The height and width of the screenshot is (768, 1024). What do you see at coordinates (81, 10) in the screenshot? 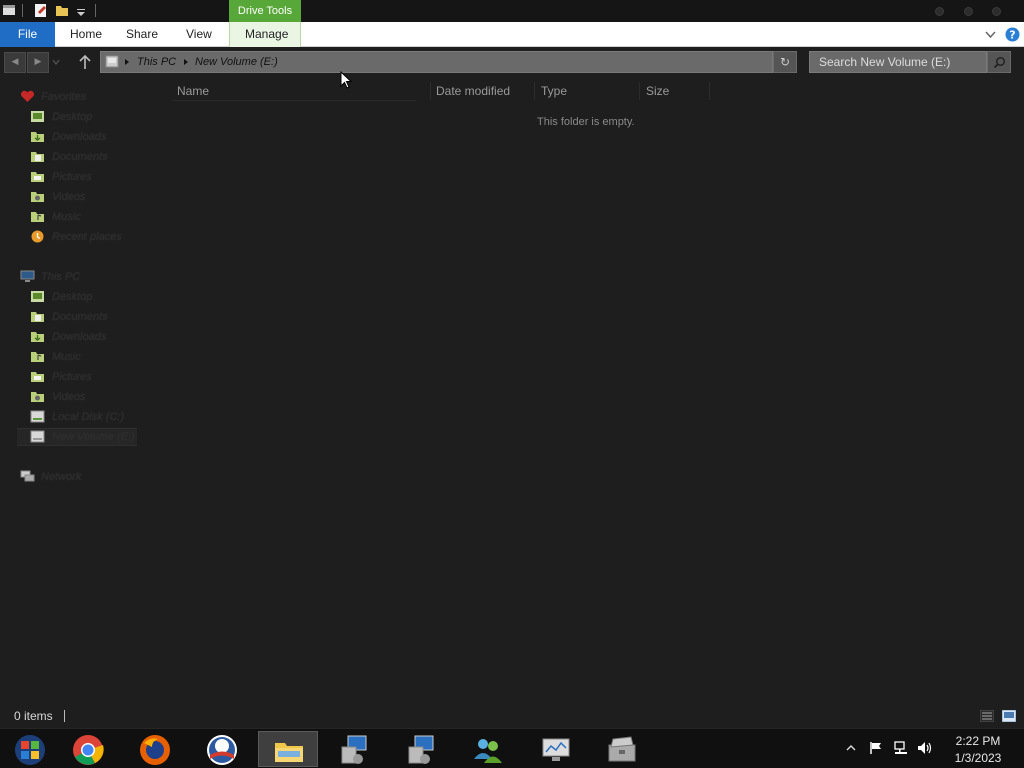
I see `customize-dropdown-icon` at bounding box center [81, 10].